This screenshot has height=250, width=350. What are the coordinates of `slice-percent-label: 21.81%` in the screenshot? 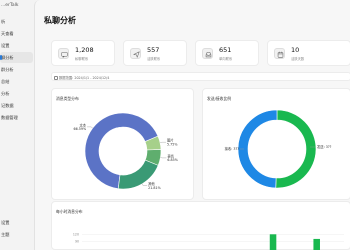 It's located at (154, 188).